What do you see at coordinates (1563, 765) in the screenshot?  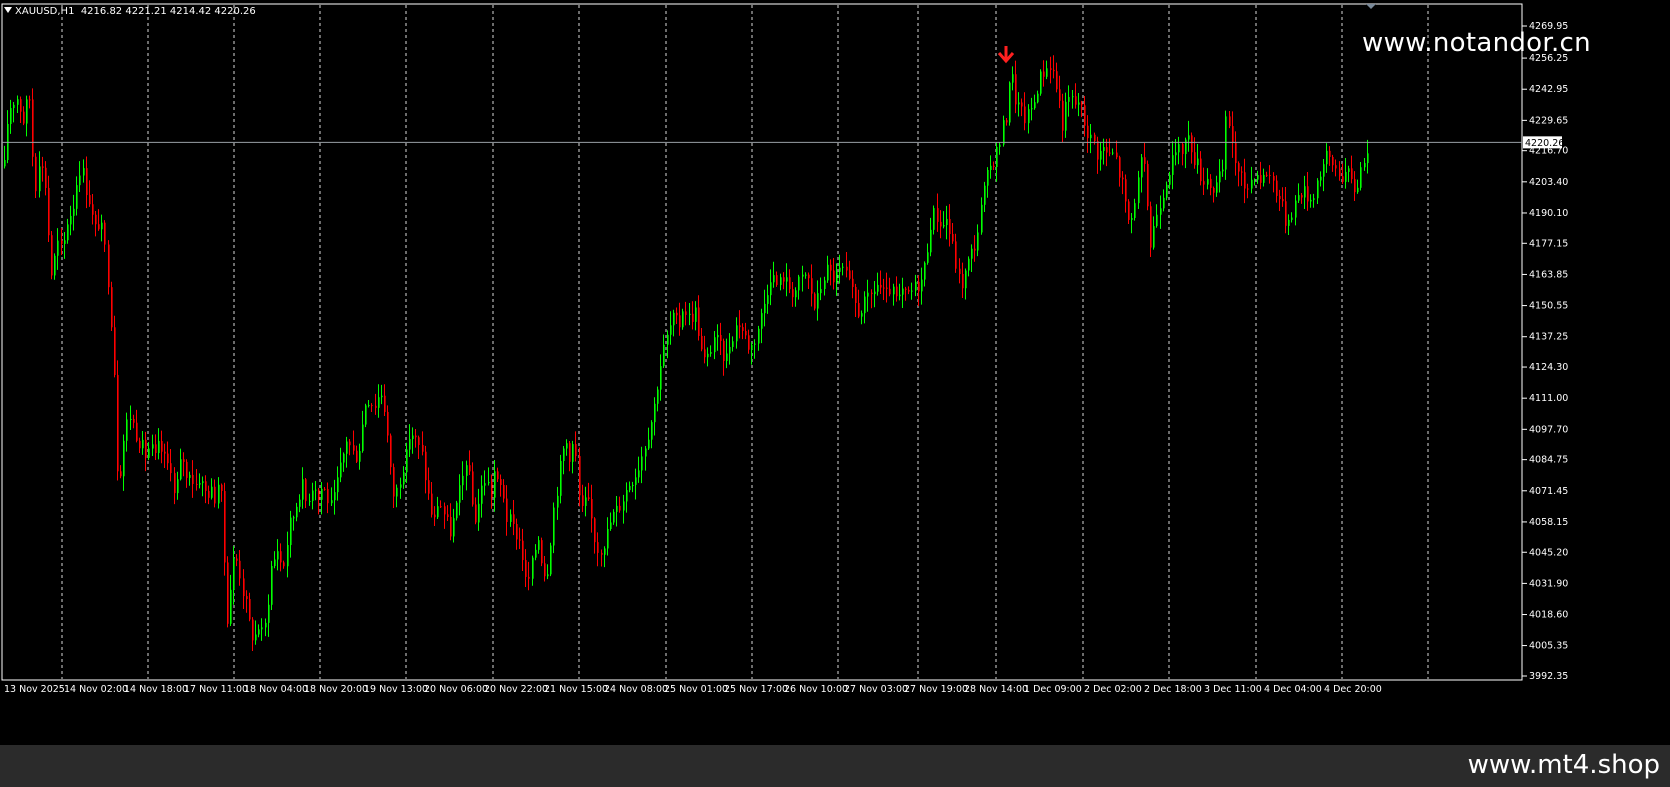 I see `watermark-bottom: www.mt4.shop` at bounding box center [1563, 765].